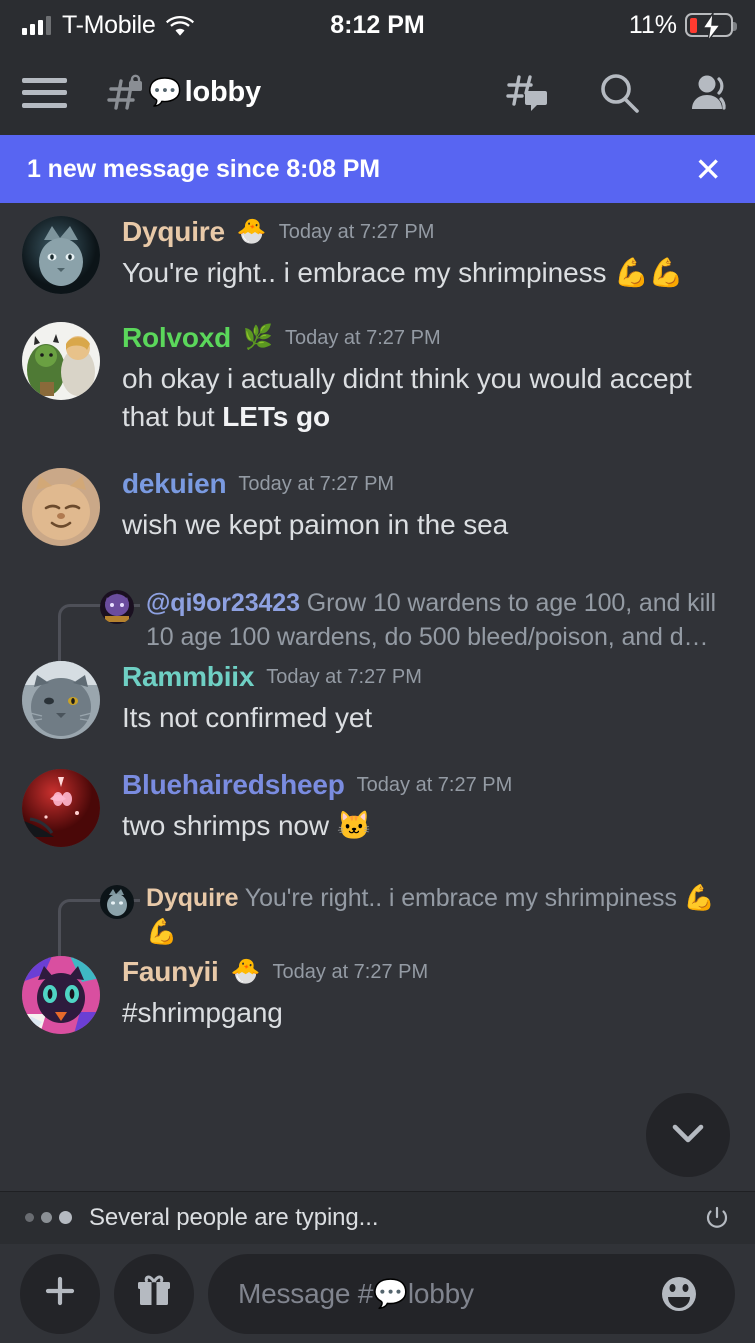 This screenshot has width=755, height=1343. Describe the element at coordinates (390, 1293) in the screenshot. I see `placeholder-emoji: 💬` at that location.